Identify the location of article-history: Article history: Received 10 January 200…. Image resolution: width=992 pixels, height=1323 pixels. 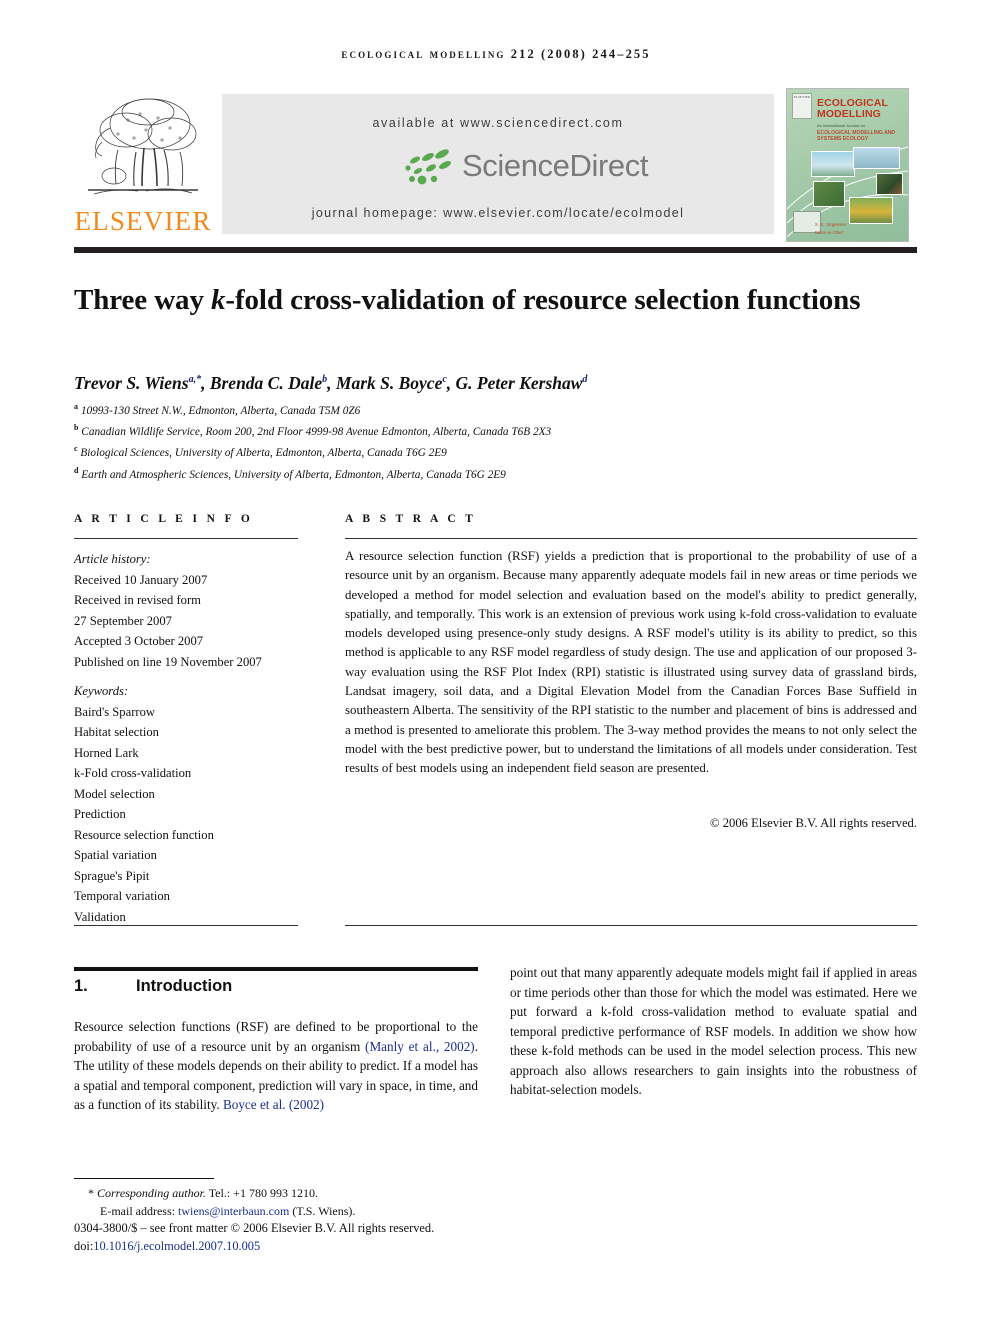
(189, 610).